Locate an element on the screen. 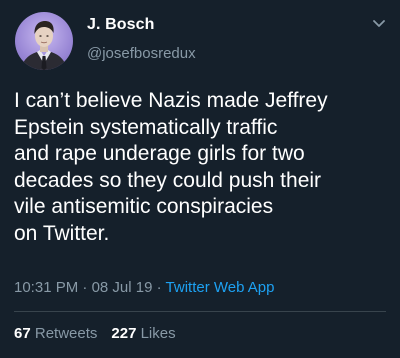  retweets-stat: 67 Retweets is located at coordinates (55, 333).